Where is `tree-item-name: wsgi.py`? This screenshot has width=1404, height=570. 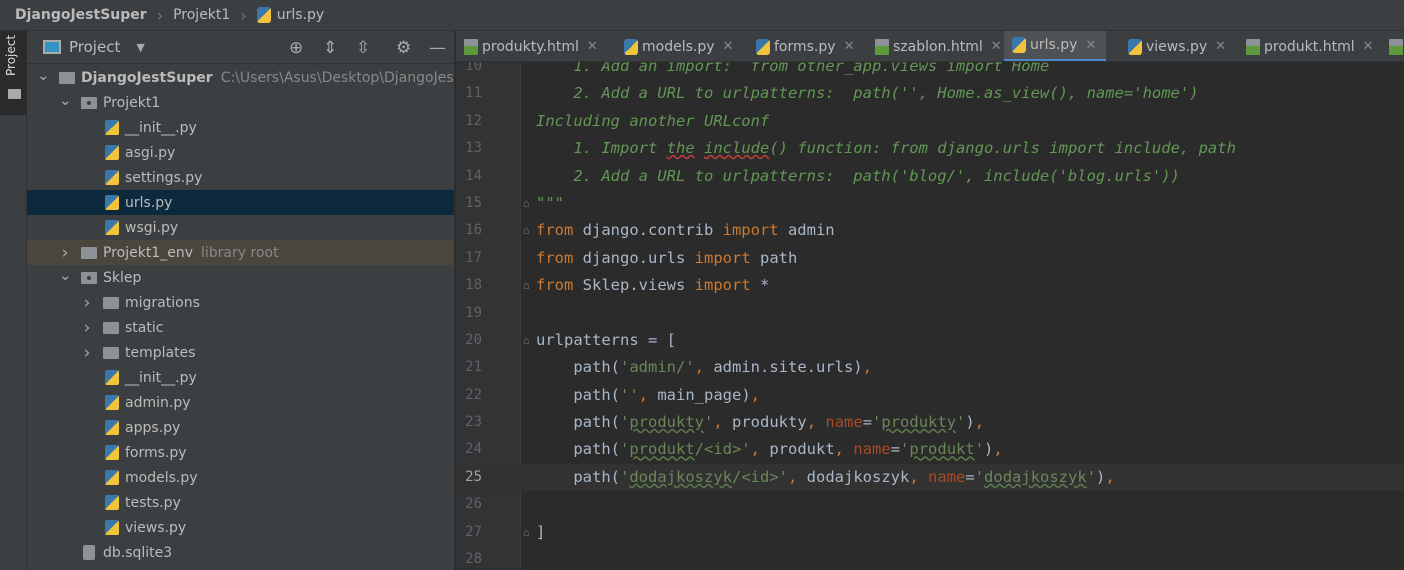
tree-item-name: wsgi.py is located at coordinates (152, 227).